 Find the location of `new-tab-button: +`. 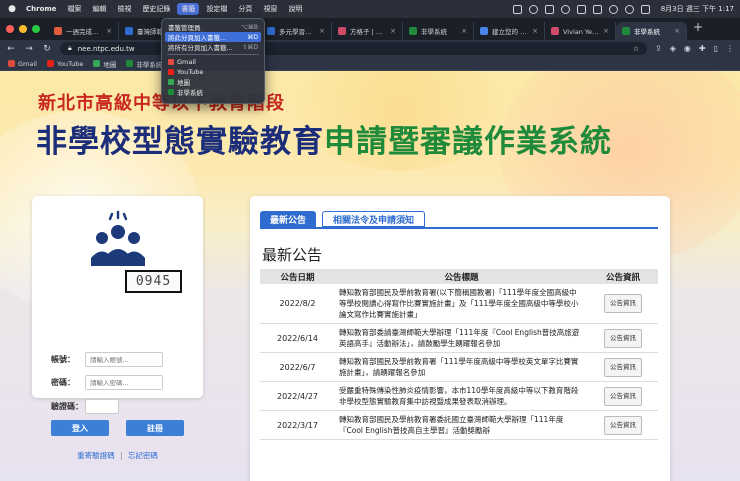

new-tab-button: + is located at coordinates (698, 30).